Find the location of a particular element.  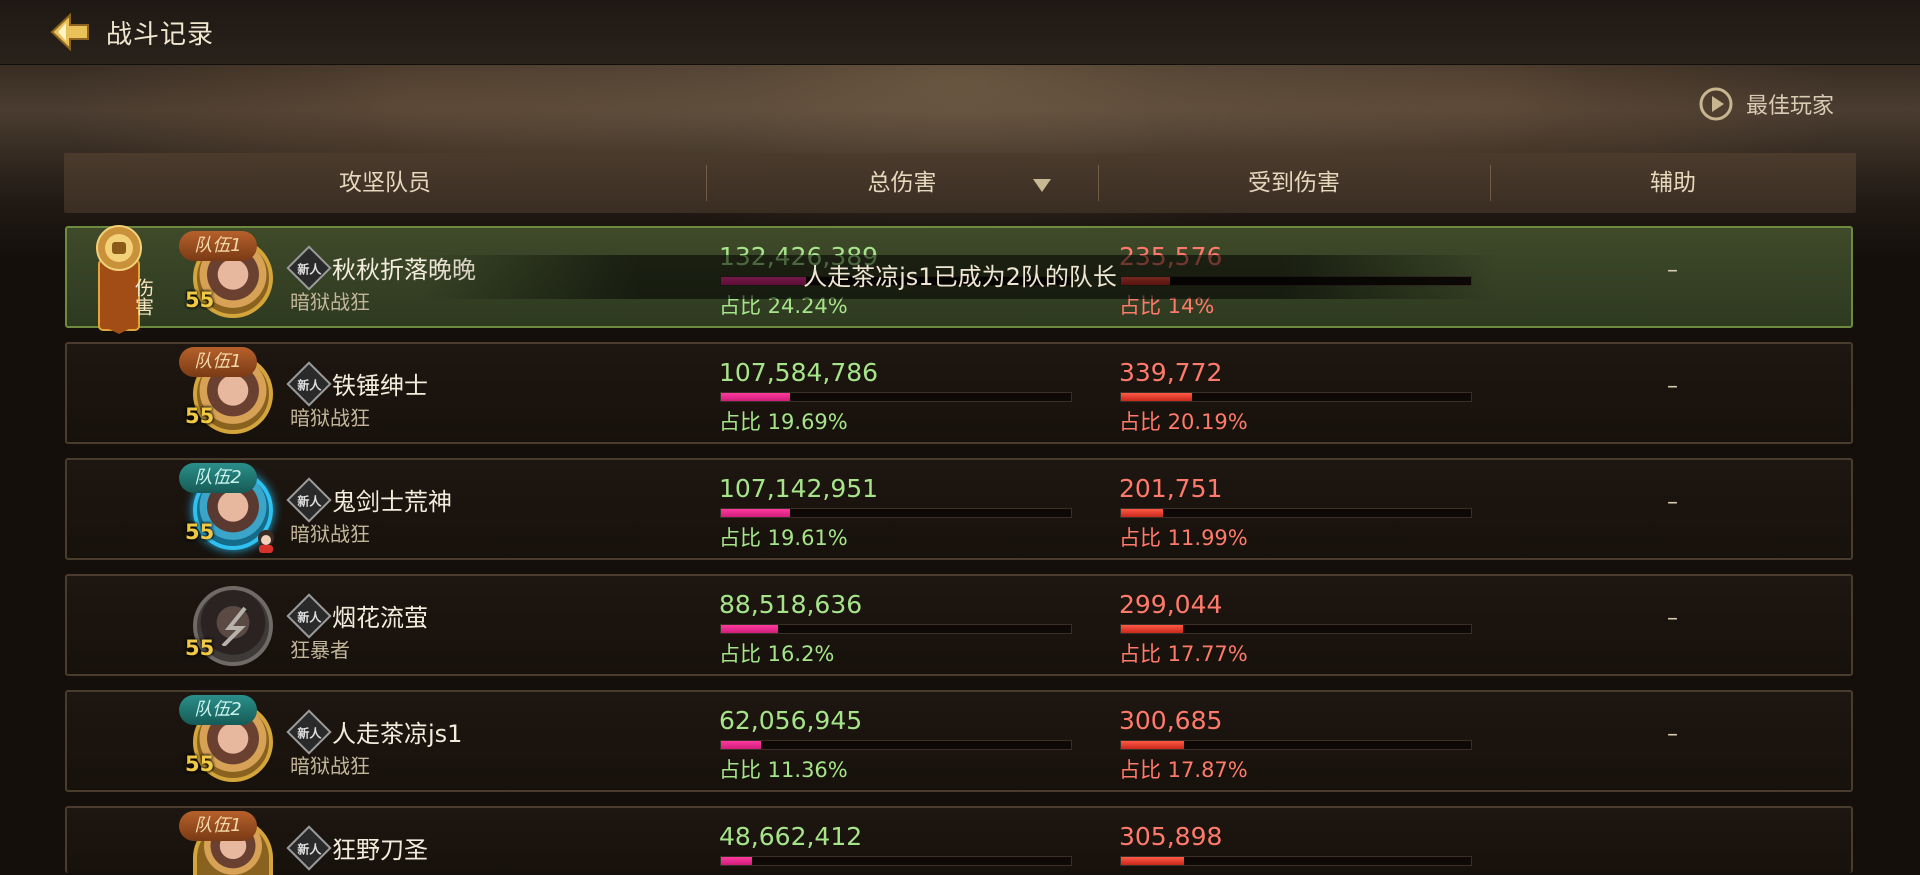

damage-value: 107,584,786 is located at coordinates (799, 372).